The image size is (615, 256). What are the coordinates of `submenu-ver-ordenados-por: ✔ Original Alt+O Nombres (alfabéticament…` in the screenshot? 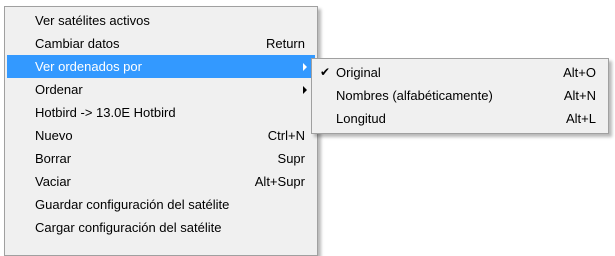 It's located at (460, 96).